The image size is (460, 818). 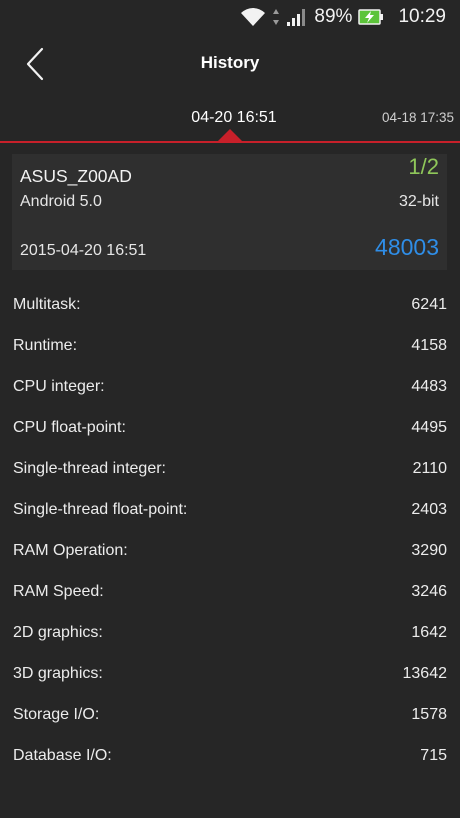 I want to click on page-indicator: 1/2, so click(x=423, y=166).